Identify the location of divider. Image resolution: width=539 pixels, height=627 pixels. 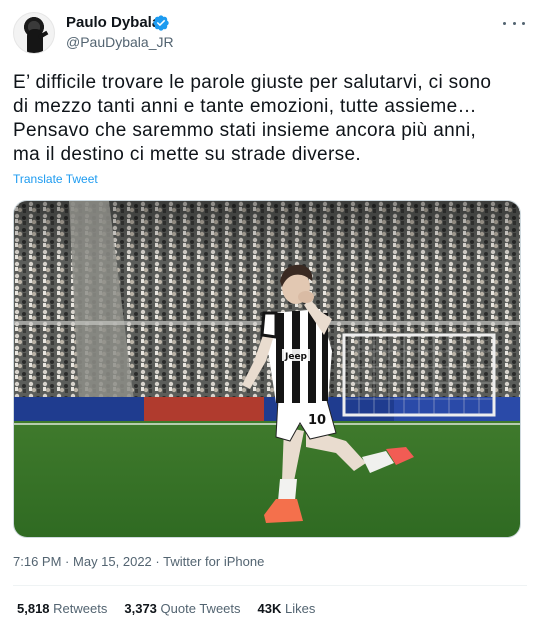
(270, 585).